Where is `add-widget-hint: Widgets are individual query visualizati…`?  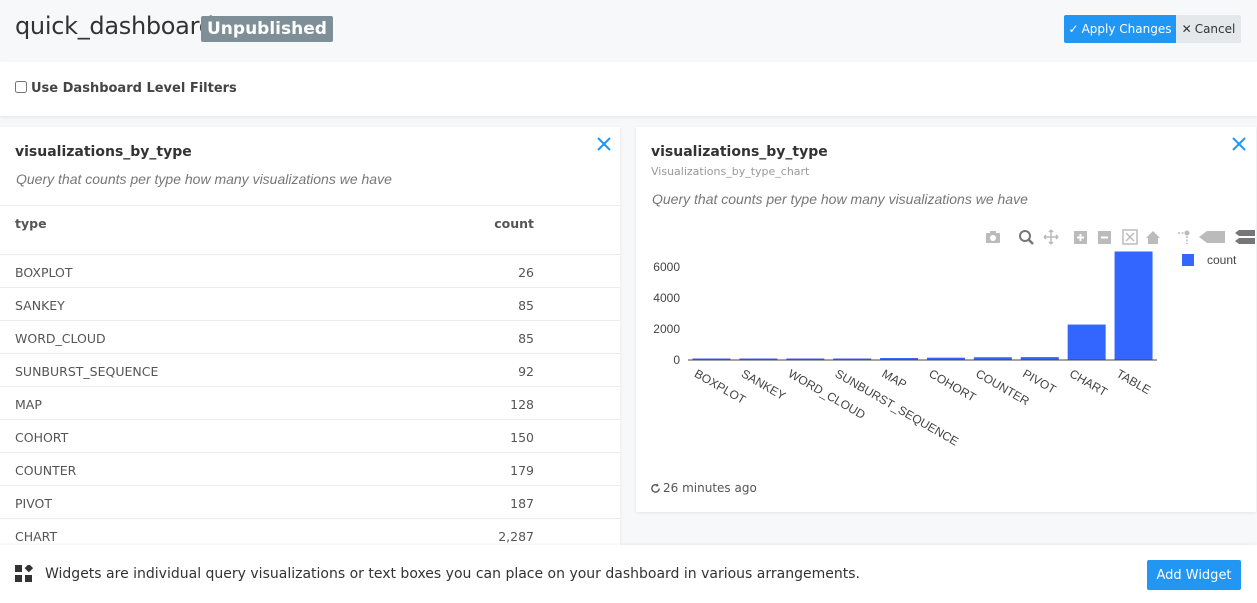 add-widget-hint: Widgets are individual query visualizati… is located at coordinates (452, 574).